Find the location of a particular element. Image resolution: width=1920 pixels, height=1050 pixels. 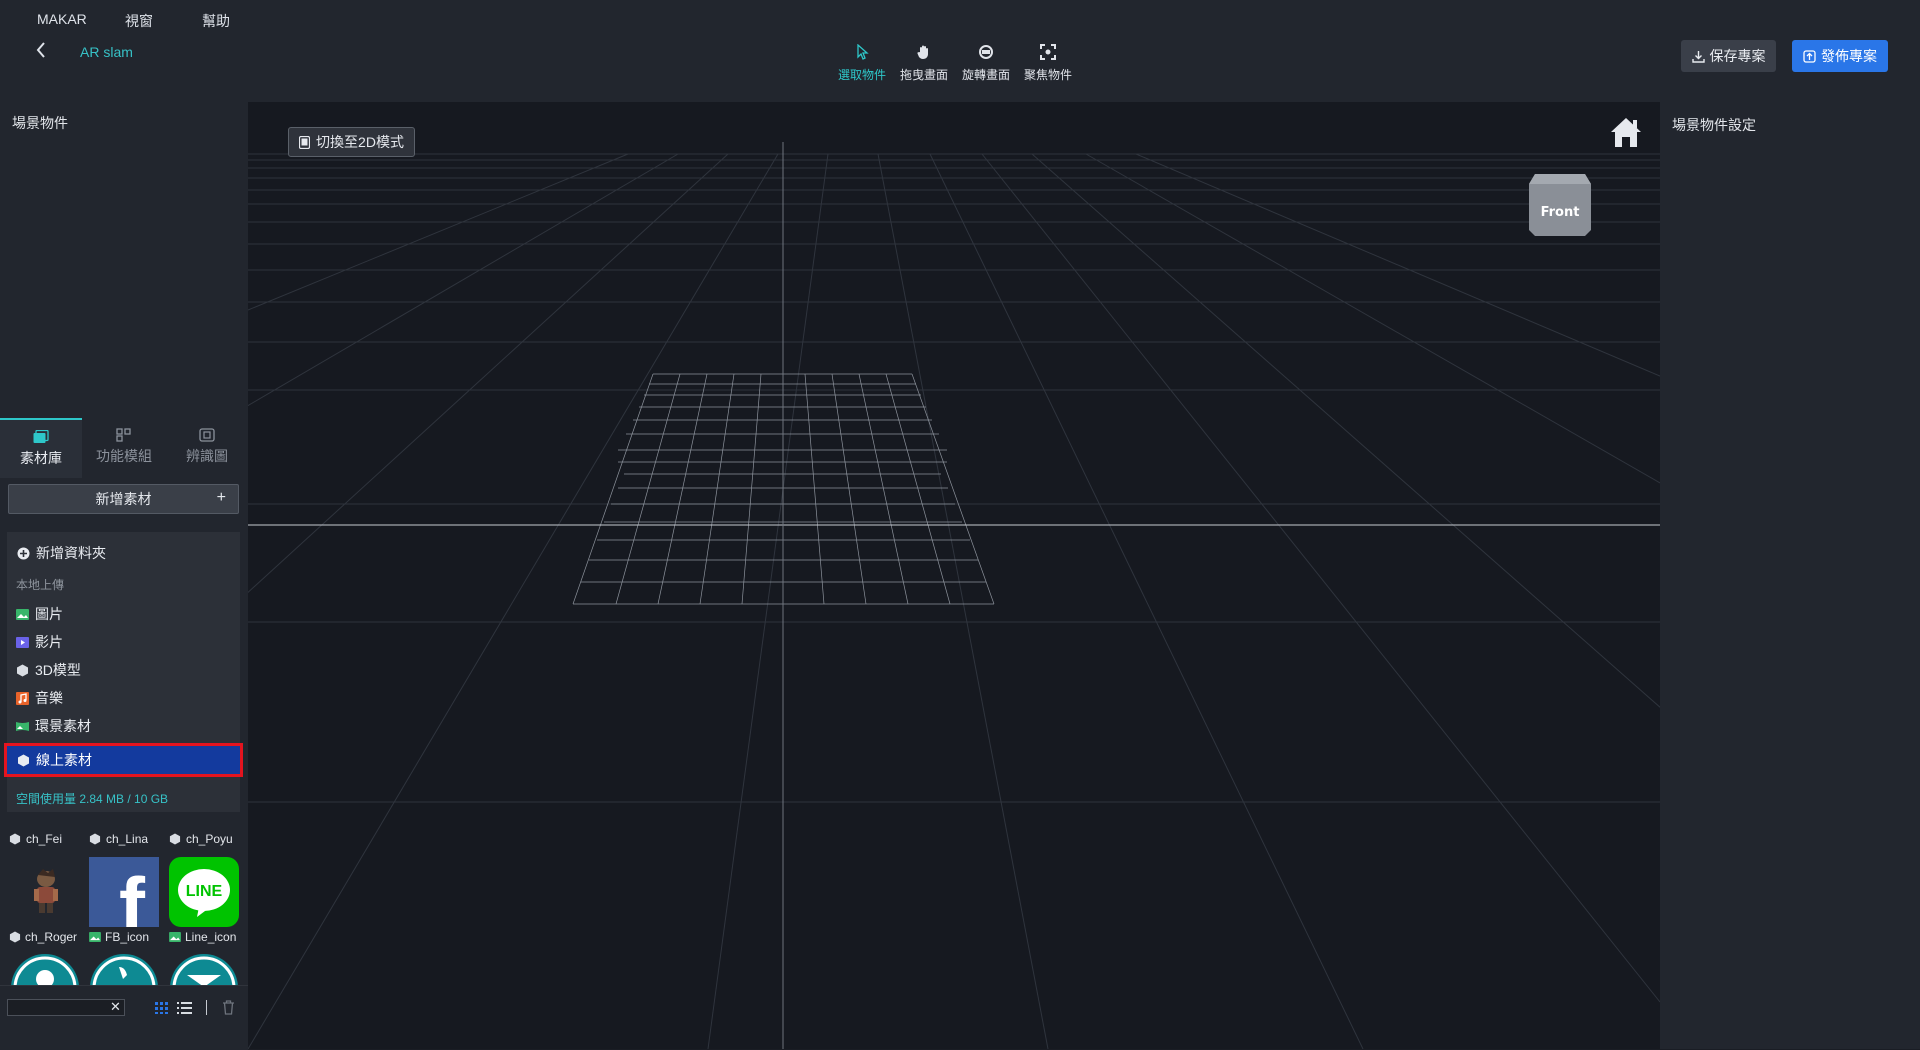

tab-asset-library: 素材庫 is located at coordinates (41, 448).